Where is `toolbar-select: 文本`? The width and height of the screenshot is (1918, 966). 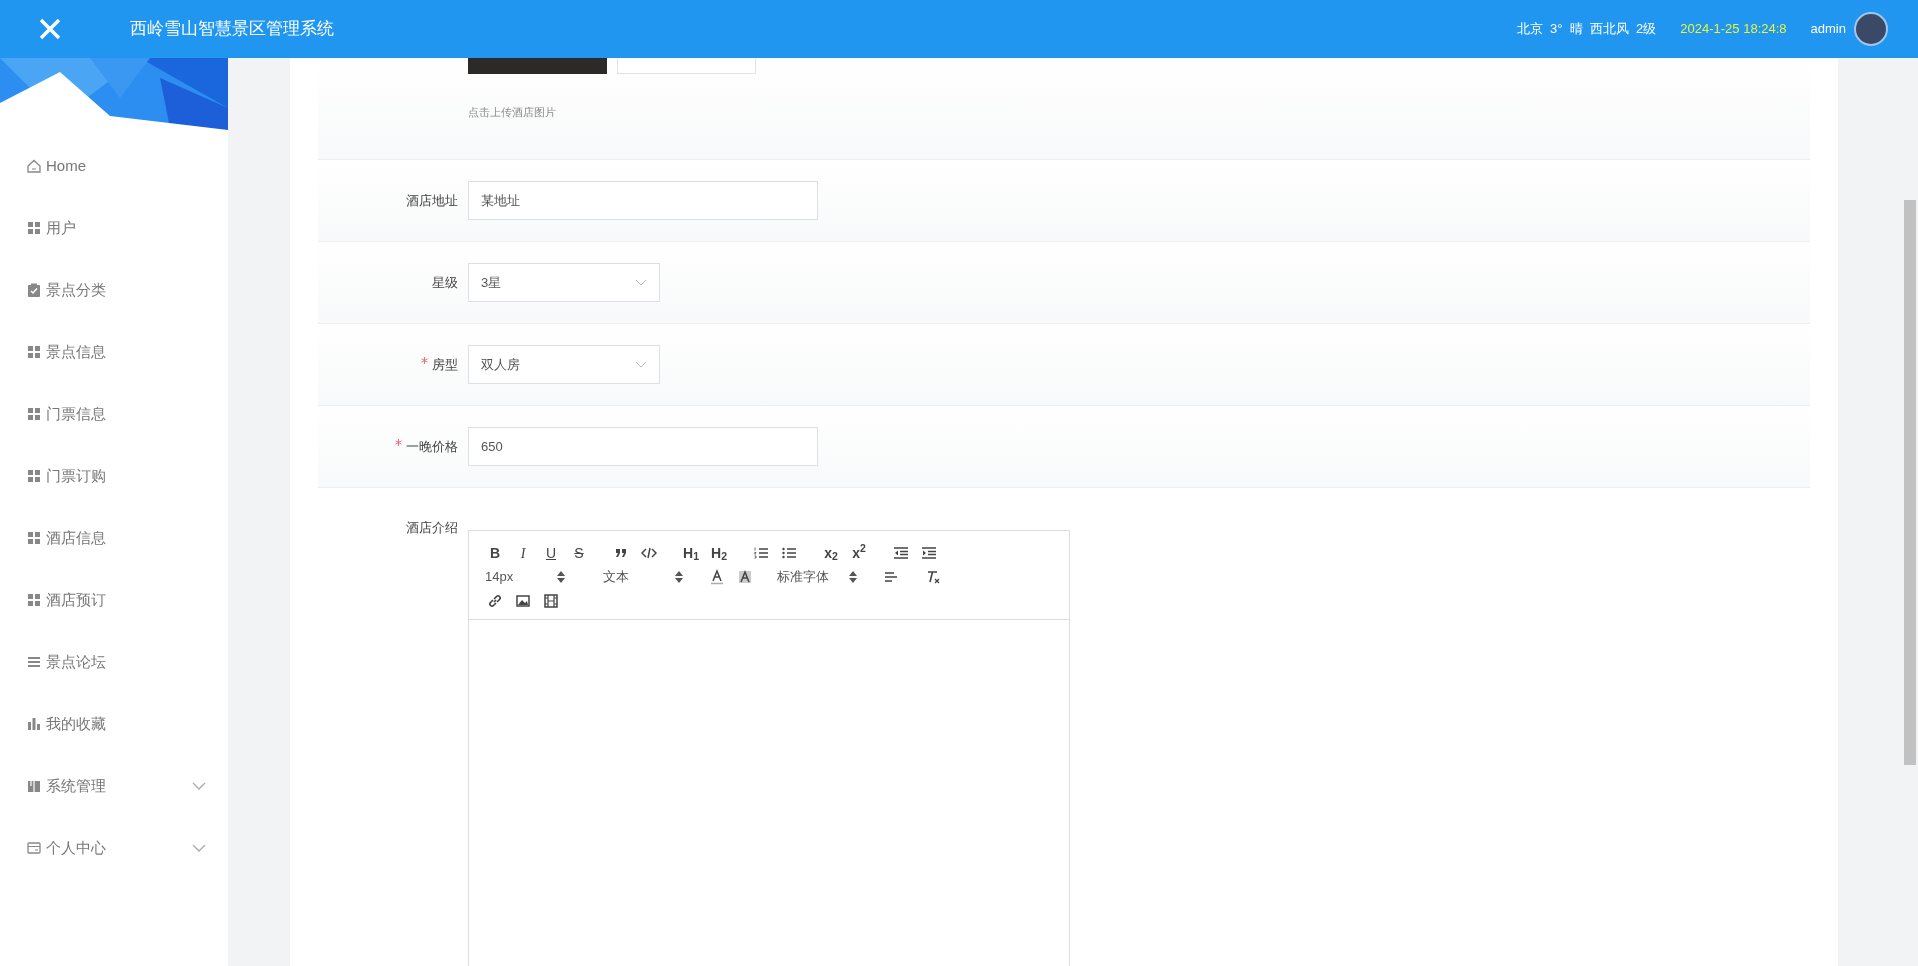
toolbar-select: 文本 is located at coordinates (643, 577).